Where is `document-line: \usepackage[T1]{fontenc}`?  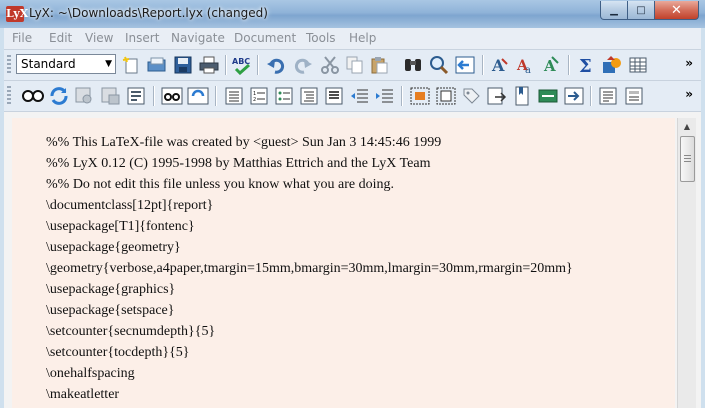
document-line: \usepackage[T1]{fontenc} is located at coordinates (120, 227).